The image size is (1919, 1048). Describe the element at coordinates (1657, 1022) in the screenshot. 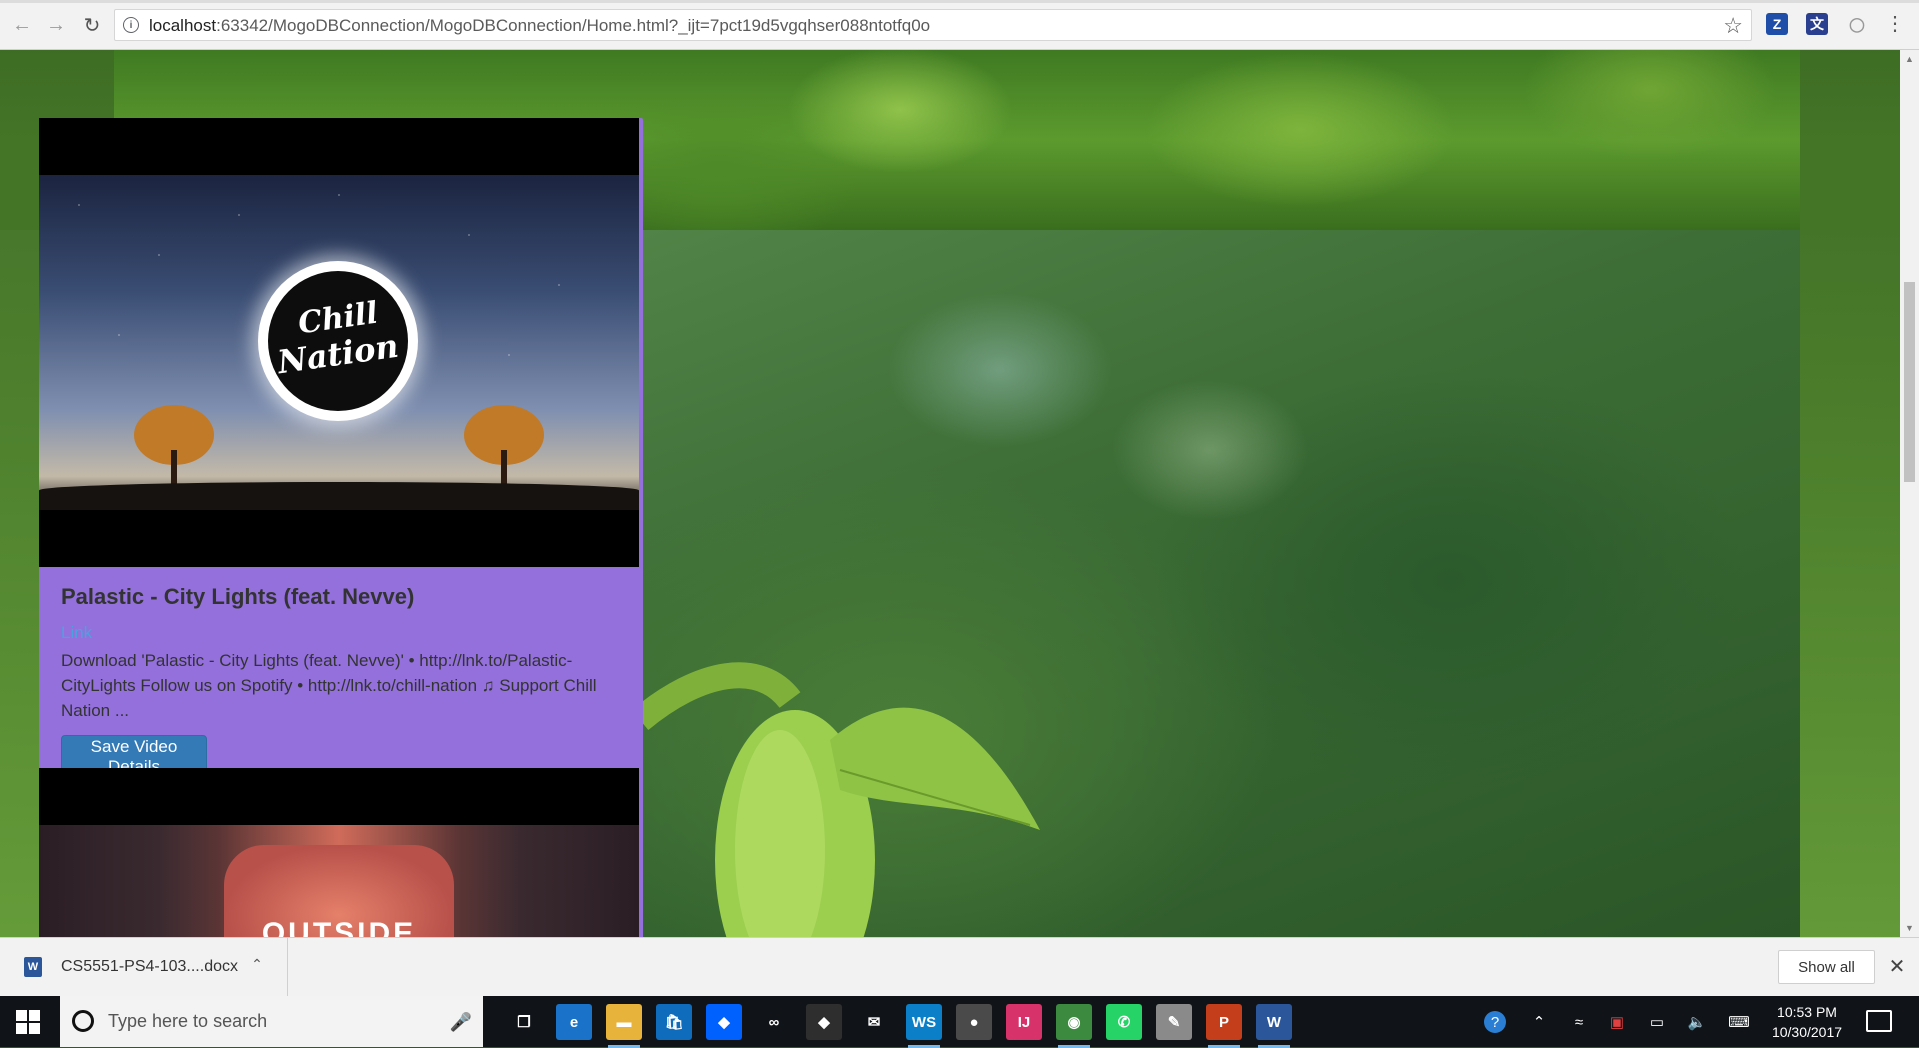

I see `battery-icon: ▭` at that location.